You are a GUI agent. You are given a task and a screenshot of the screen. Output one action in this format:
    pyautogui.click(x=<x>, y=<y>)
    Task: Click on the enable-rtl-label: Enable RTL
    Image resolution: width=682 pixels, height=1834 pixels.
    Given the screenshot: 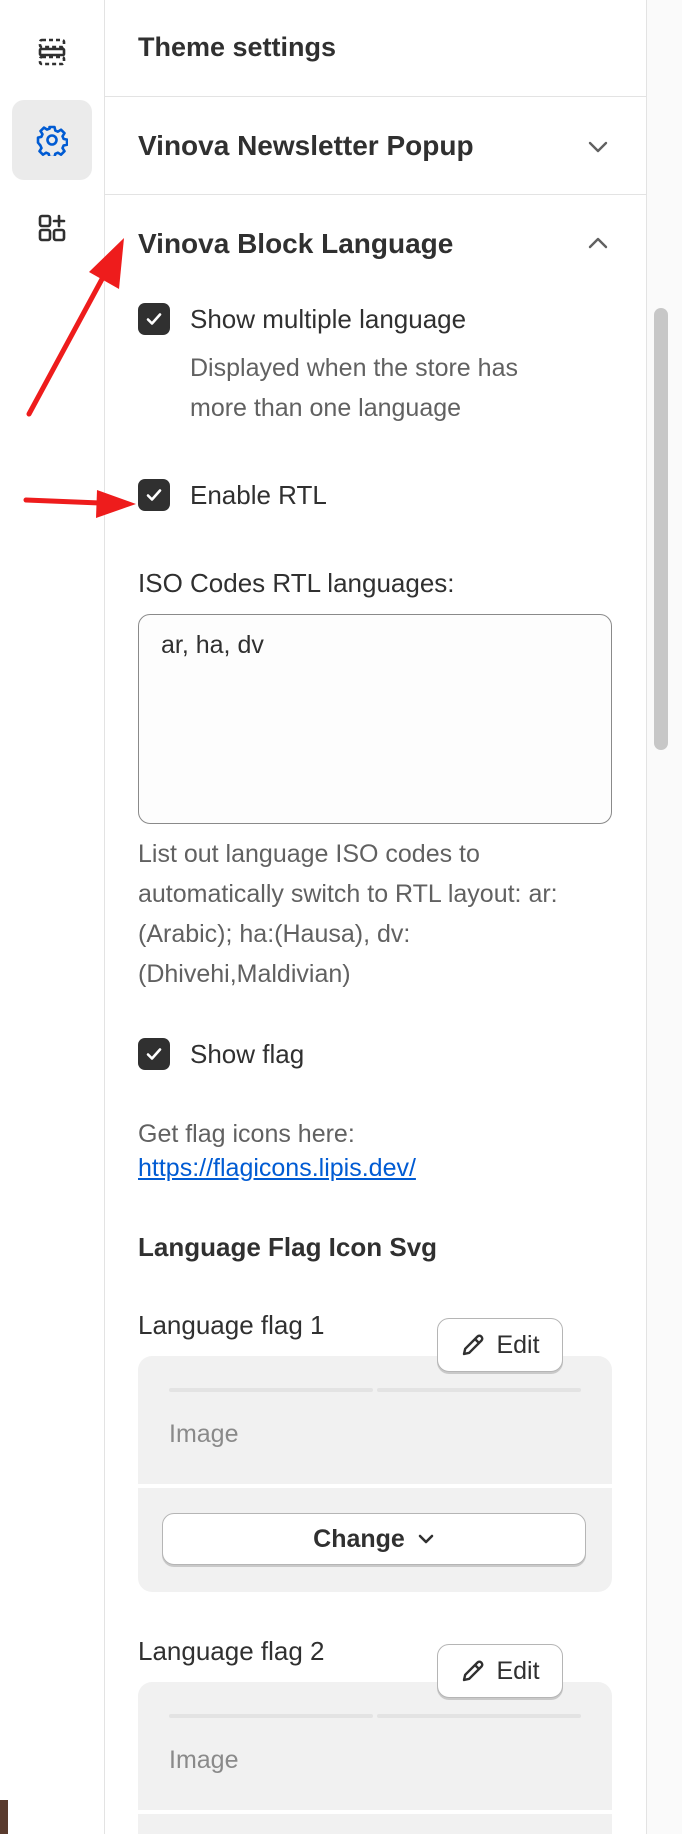 What is the action you would take?
    pyautogui.click(x=258, y=495)
    